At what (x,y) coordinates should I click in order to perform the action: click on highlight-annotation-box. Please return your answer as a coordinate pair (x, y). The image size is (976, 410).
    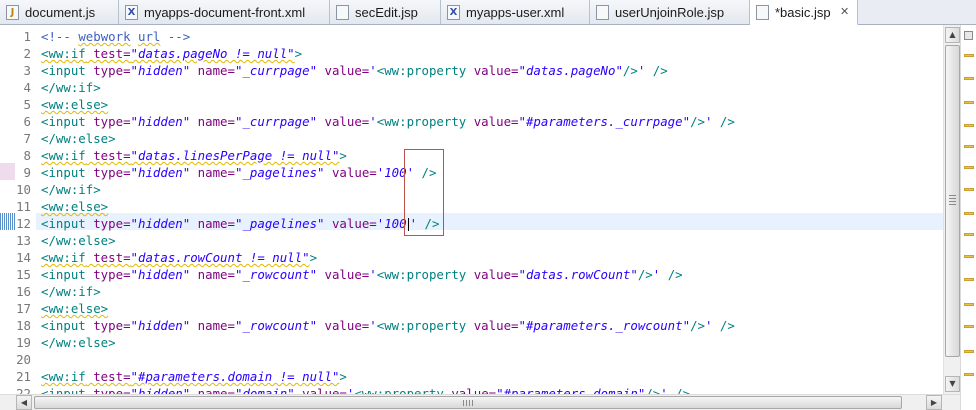
    Looking at the image, I should click on (424, 192).